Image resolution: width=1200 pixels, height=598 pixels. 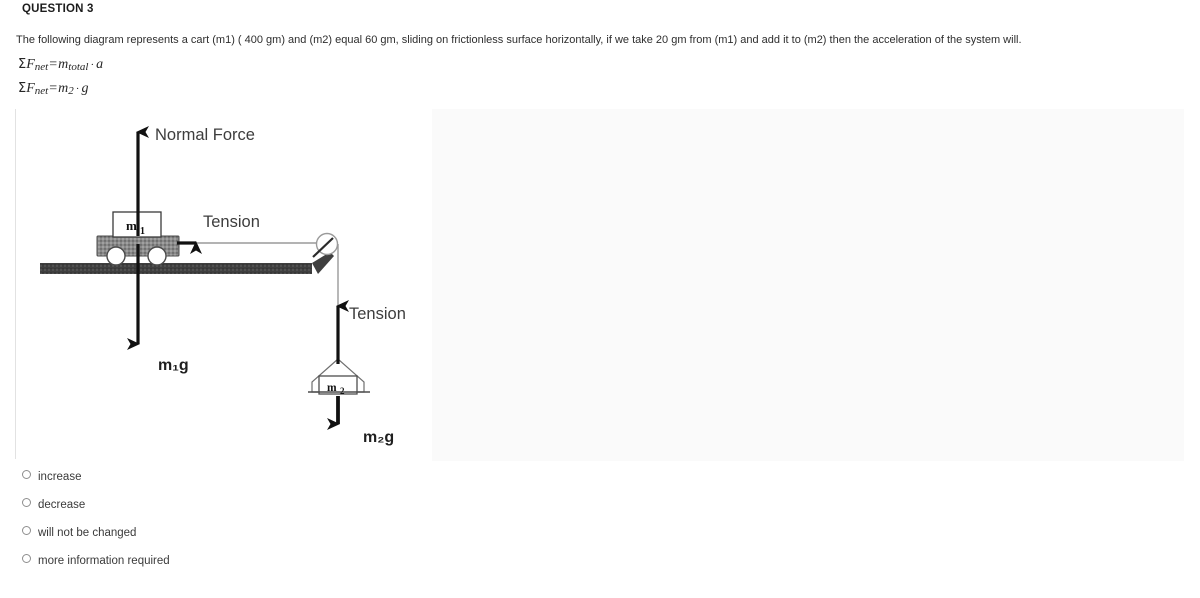 I want to click on formula-line-2: ΣFnet=m2 · g, so click(x=53, y=89).